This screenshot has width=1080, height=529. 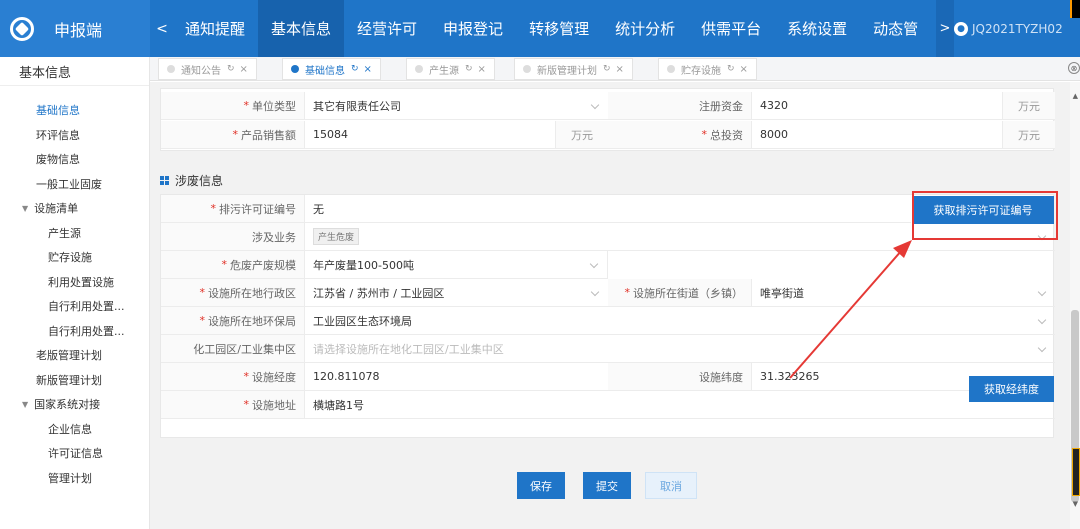 I want to click on submit-button: 提交, so click(x=607, y=485).